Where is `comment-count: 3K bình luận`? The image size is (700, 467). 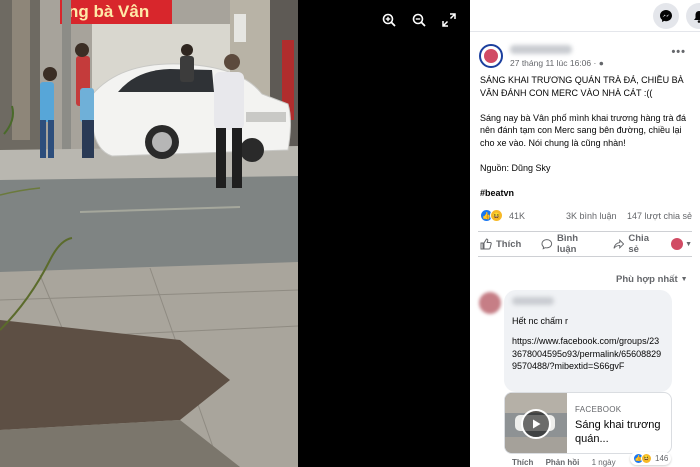
comment-count: 3K bình luận is located at coordinates (591, 216).